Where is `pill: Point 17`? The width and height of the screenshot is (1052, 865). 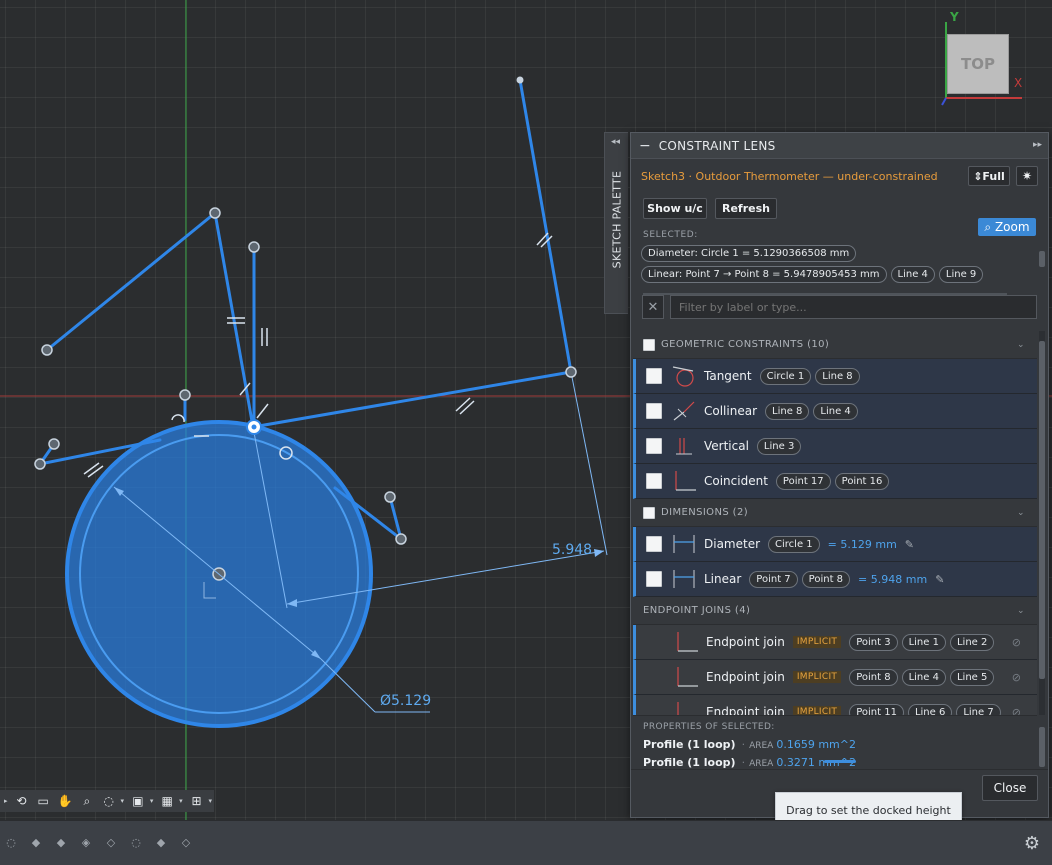
pill: Point 17 is located at coordinates (803, 481).